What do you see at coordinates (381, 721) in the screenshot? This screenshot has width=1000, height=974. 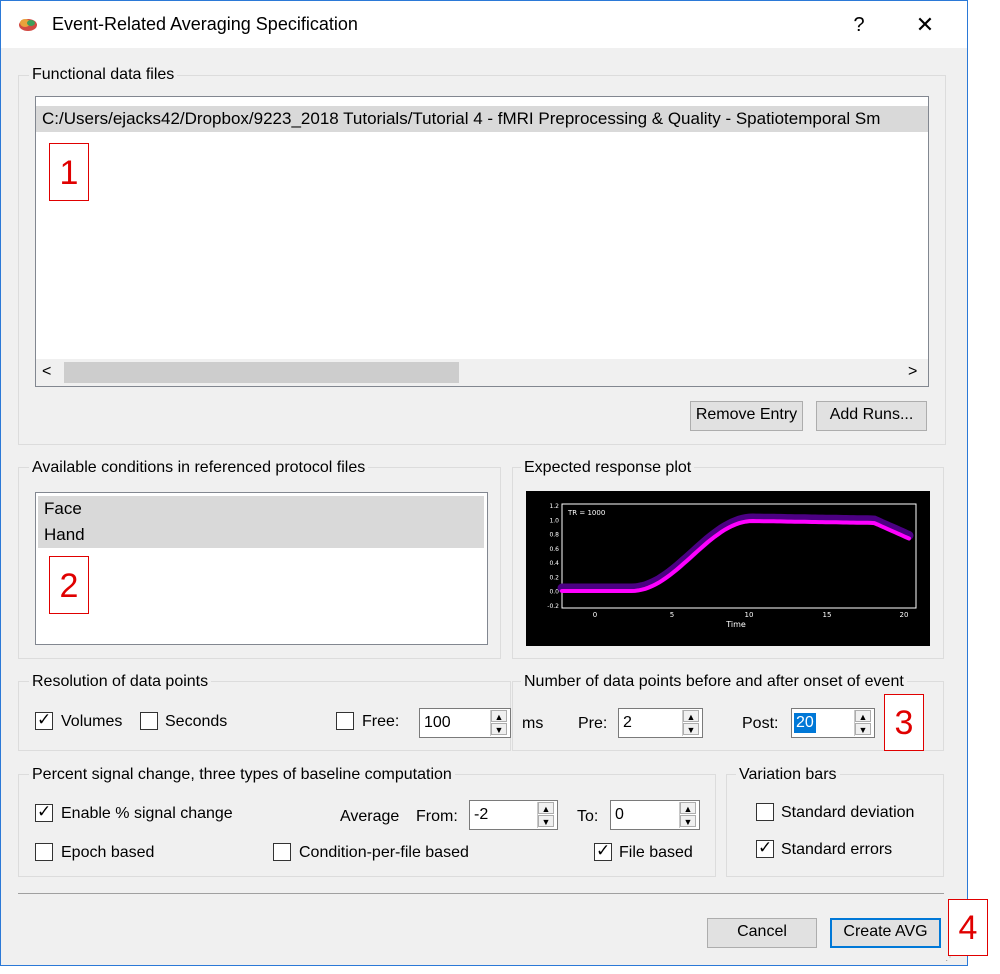 I see `free-label: Free:` at bounding box center [381, 721].